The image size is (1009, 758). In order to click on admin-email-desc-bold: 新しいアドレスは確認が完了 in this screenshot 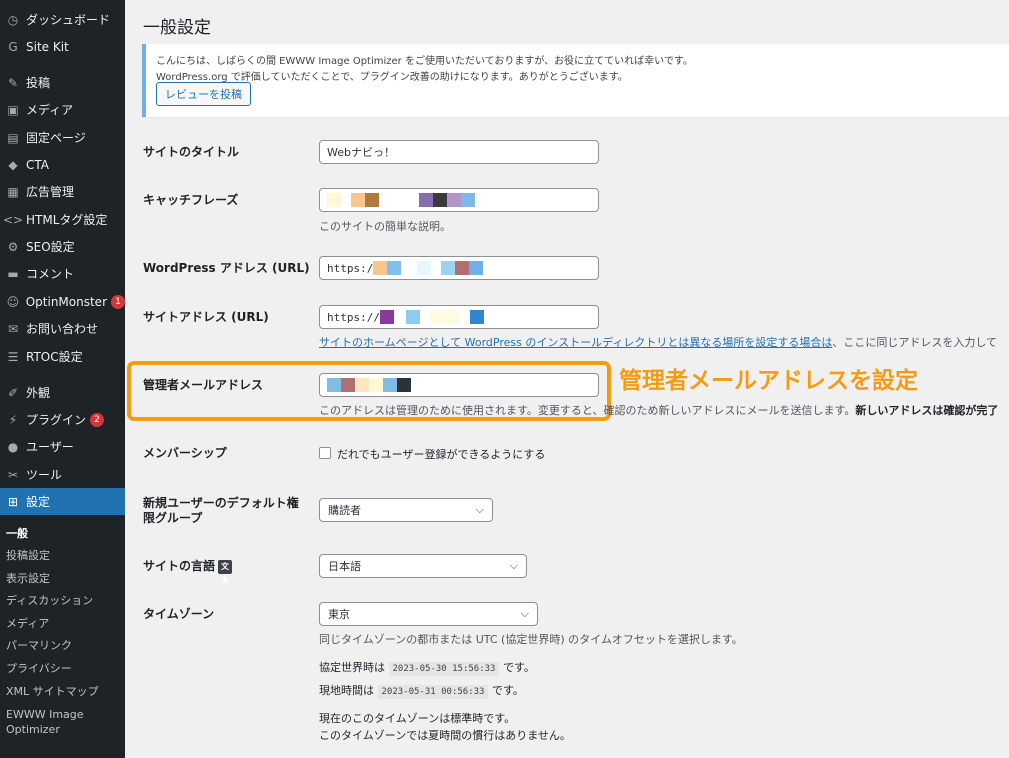, I will do `click(927, 410)`.